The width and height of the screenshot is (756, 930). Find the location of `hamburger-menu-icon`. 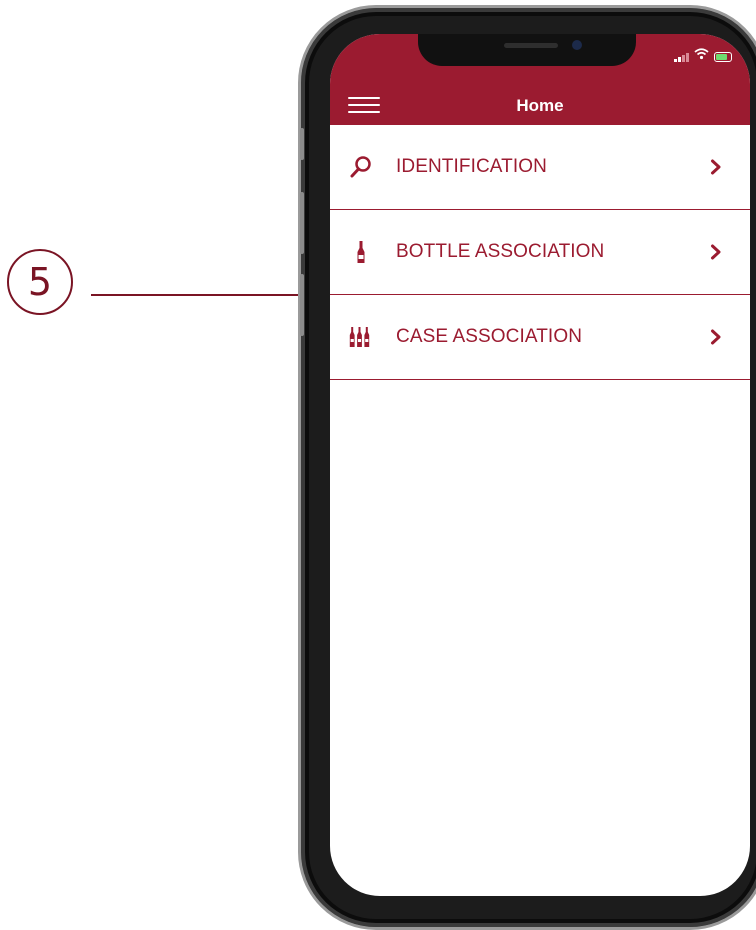

hamburger-menu-icon is located at coordinates (364, 105).